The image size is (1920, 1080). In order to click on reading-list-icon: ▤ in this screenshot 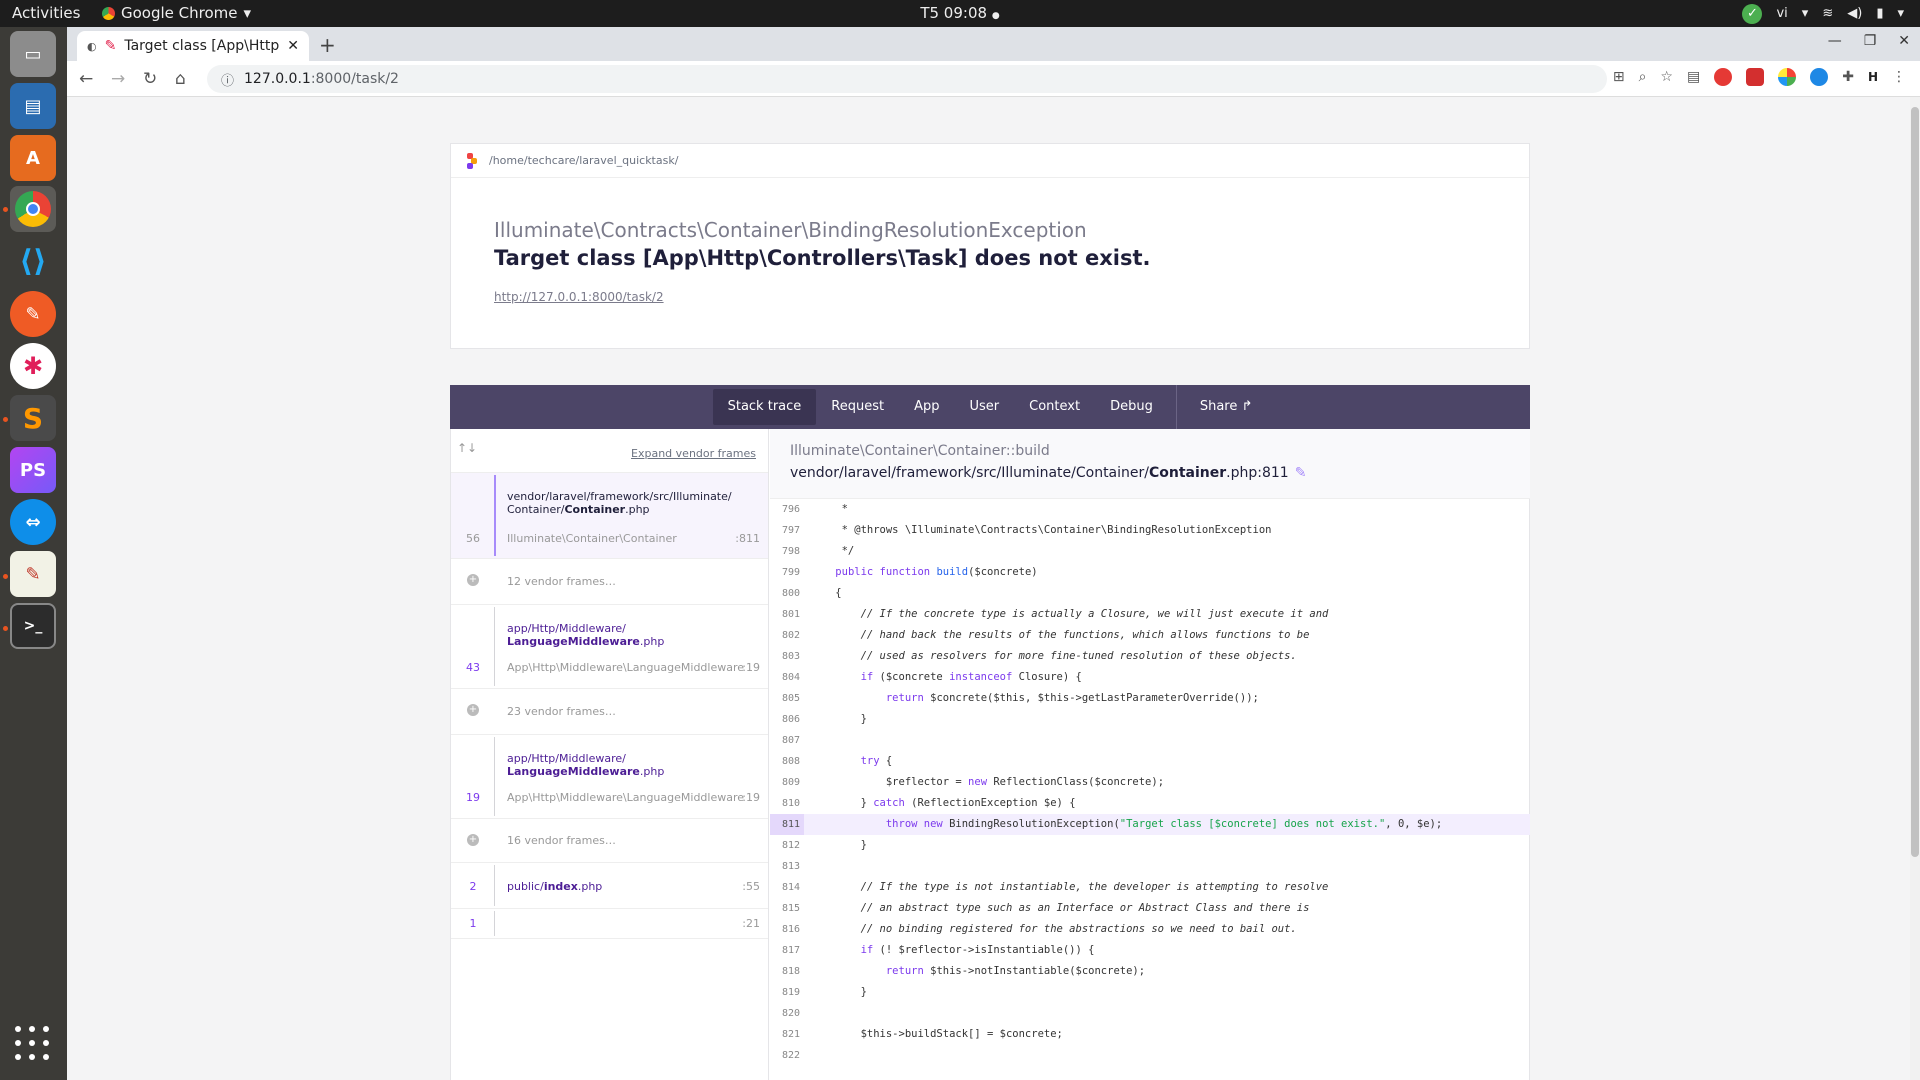, I will do `click(1693, 77)`.